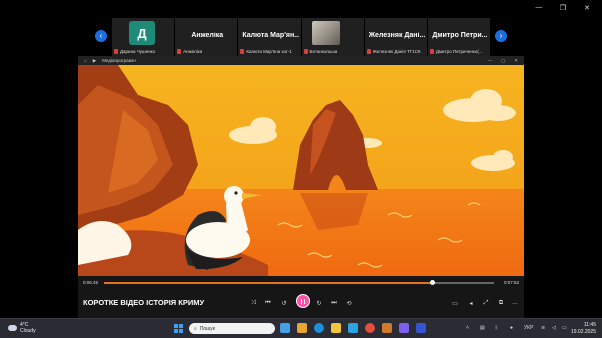  I want to click on chrome-icon, so click(370, 328).